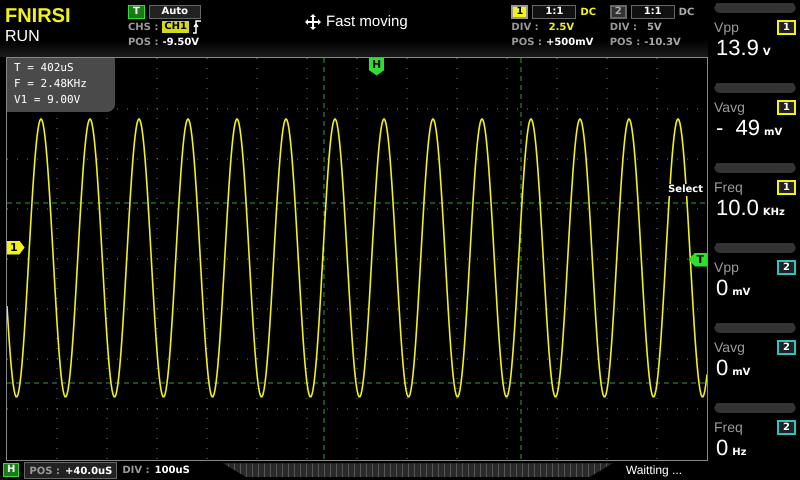 This screenshot has height=480, width=800. I want to click on channel-marker: 1, so click(16, 247).